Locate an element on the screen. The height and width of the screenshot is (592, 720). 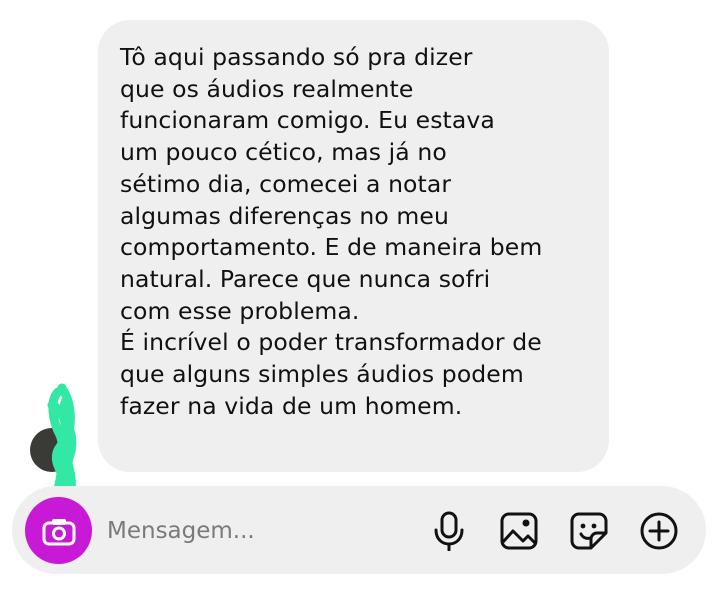
message-input is located at coordinates (257, 531).